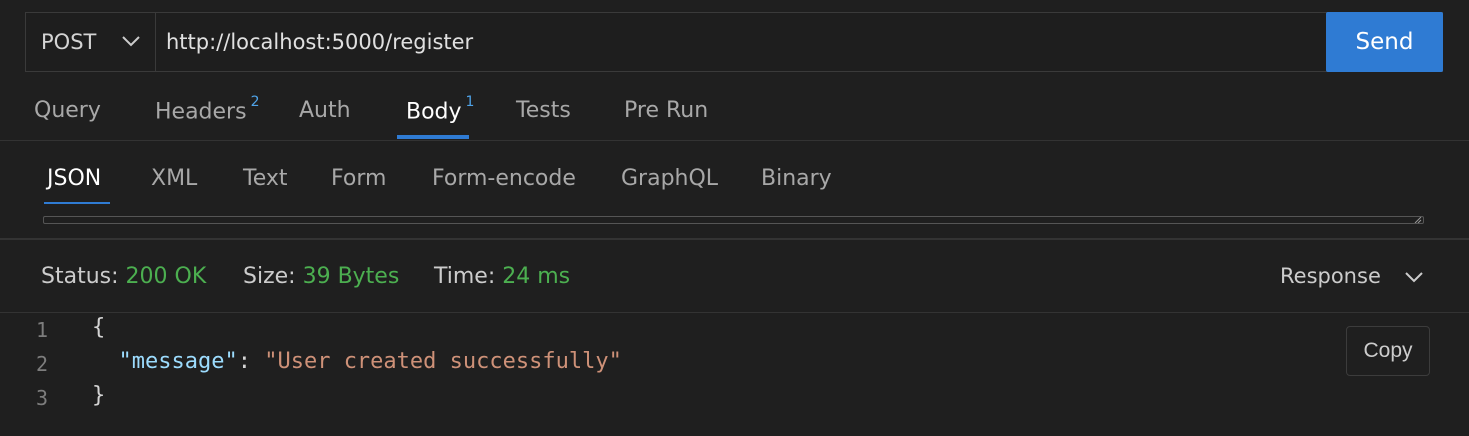  I want to click on url-input: http://localhost:5000/register, so click(741, 42).